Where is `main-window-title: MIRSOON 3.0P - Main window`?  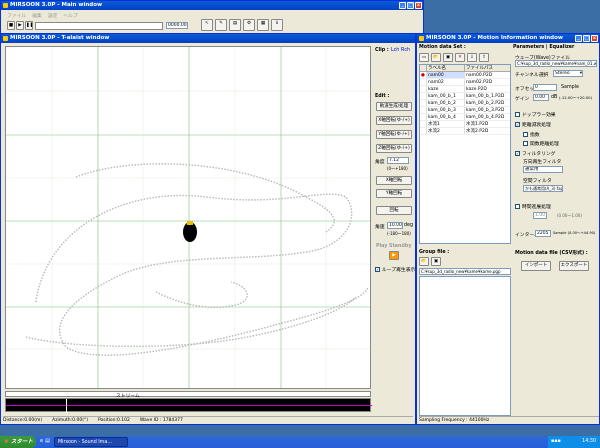
main-window-title: MIRSOON 3.0P - Main window is located at coordinates (56, 5).